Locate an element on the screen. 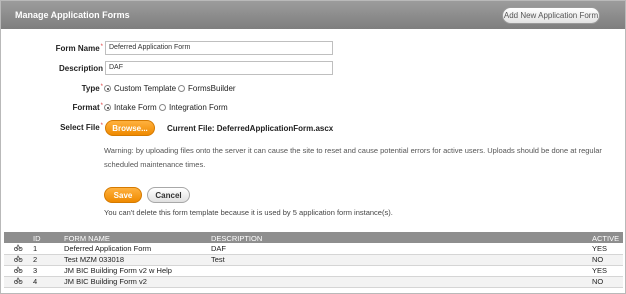  type-option-custom-label: Custom Template is located at coordinates (145, 88).